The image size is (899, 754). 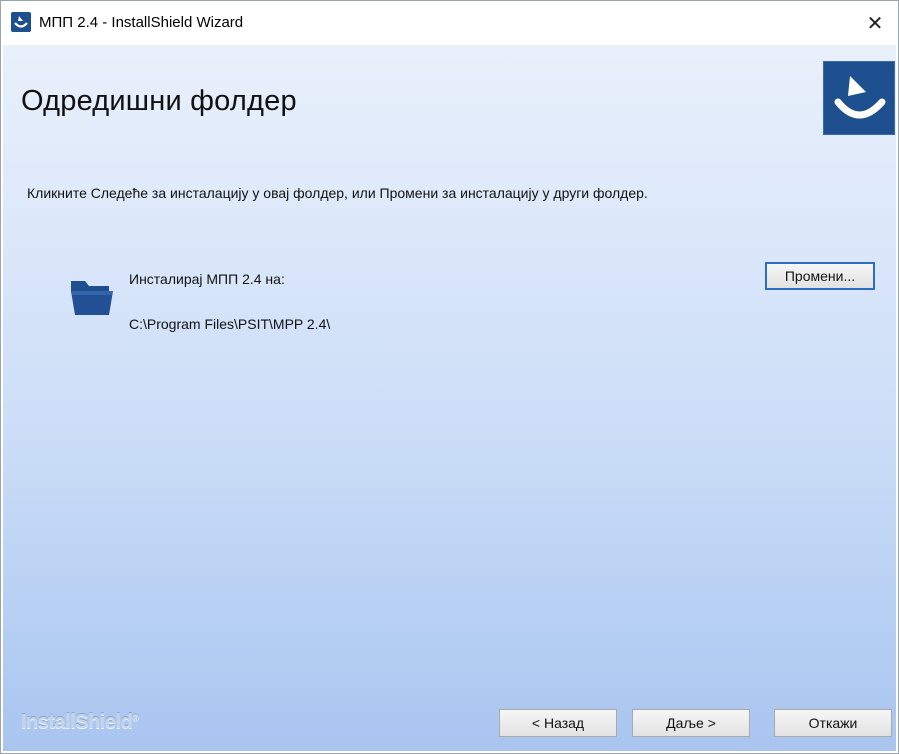 What do you see at coordinates (230, 324) in the screenshot?
I see `install-path: C:\Program Files\PSIT\MPP 2.4\` at bounding box center [230, 324].